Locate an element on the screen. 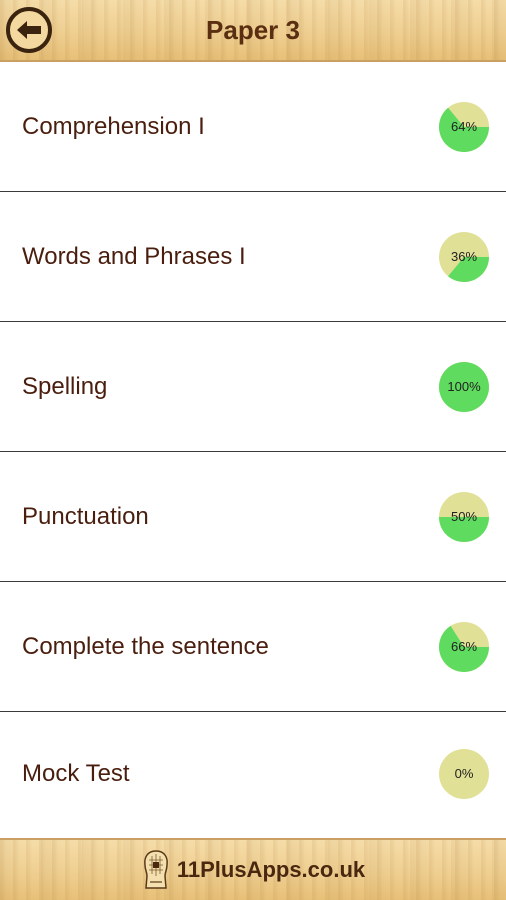 The width and height of the screenshot is (506, 900). progress-pie: 100% is located at coordinates (464, 387).